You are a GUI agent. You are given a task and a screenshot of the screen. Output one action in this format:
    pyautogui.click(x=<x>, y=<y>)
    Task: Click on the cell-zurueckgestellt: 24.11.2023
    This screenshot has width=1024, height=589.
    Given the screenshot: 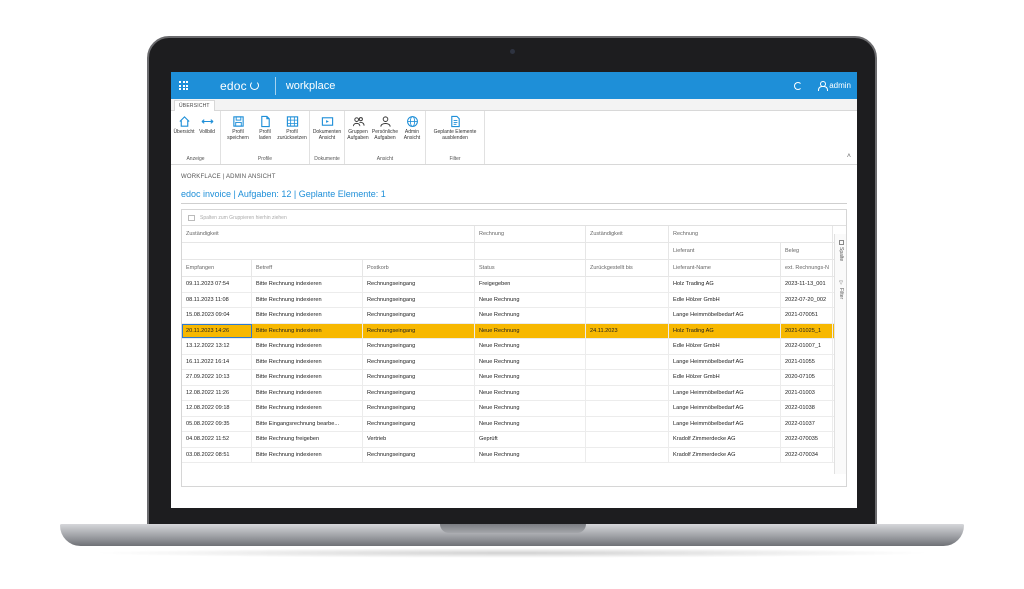 What is the action you would take?
    pyautogui.click(x=627, y=330)
    